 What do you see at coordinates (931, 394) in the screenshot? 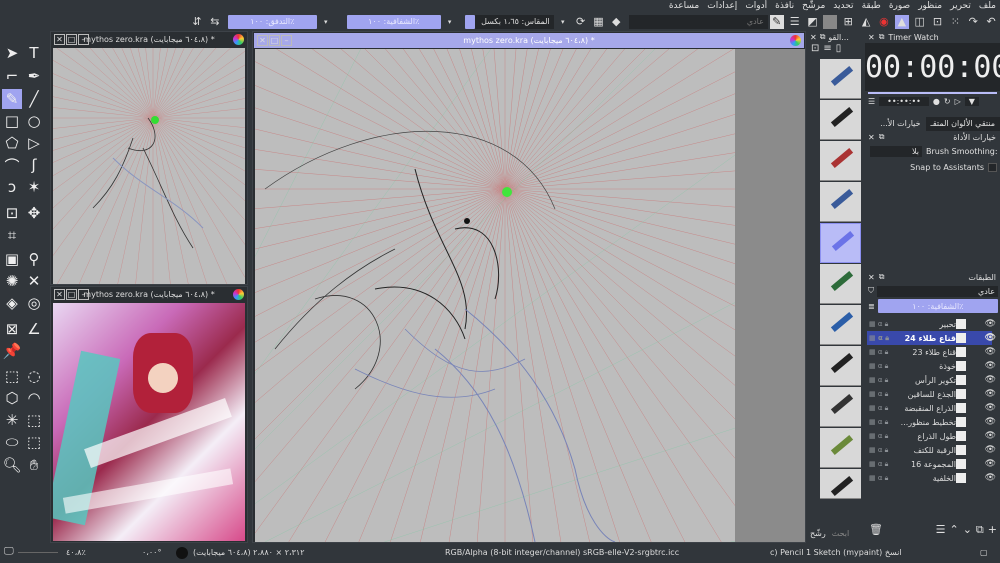
I see `layer-row: ▦ α 🔒︎ الجذع للساقين 👁︎` at bounding box center [931, 394].